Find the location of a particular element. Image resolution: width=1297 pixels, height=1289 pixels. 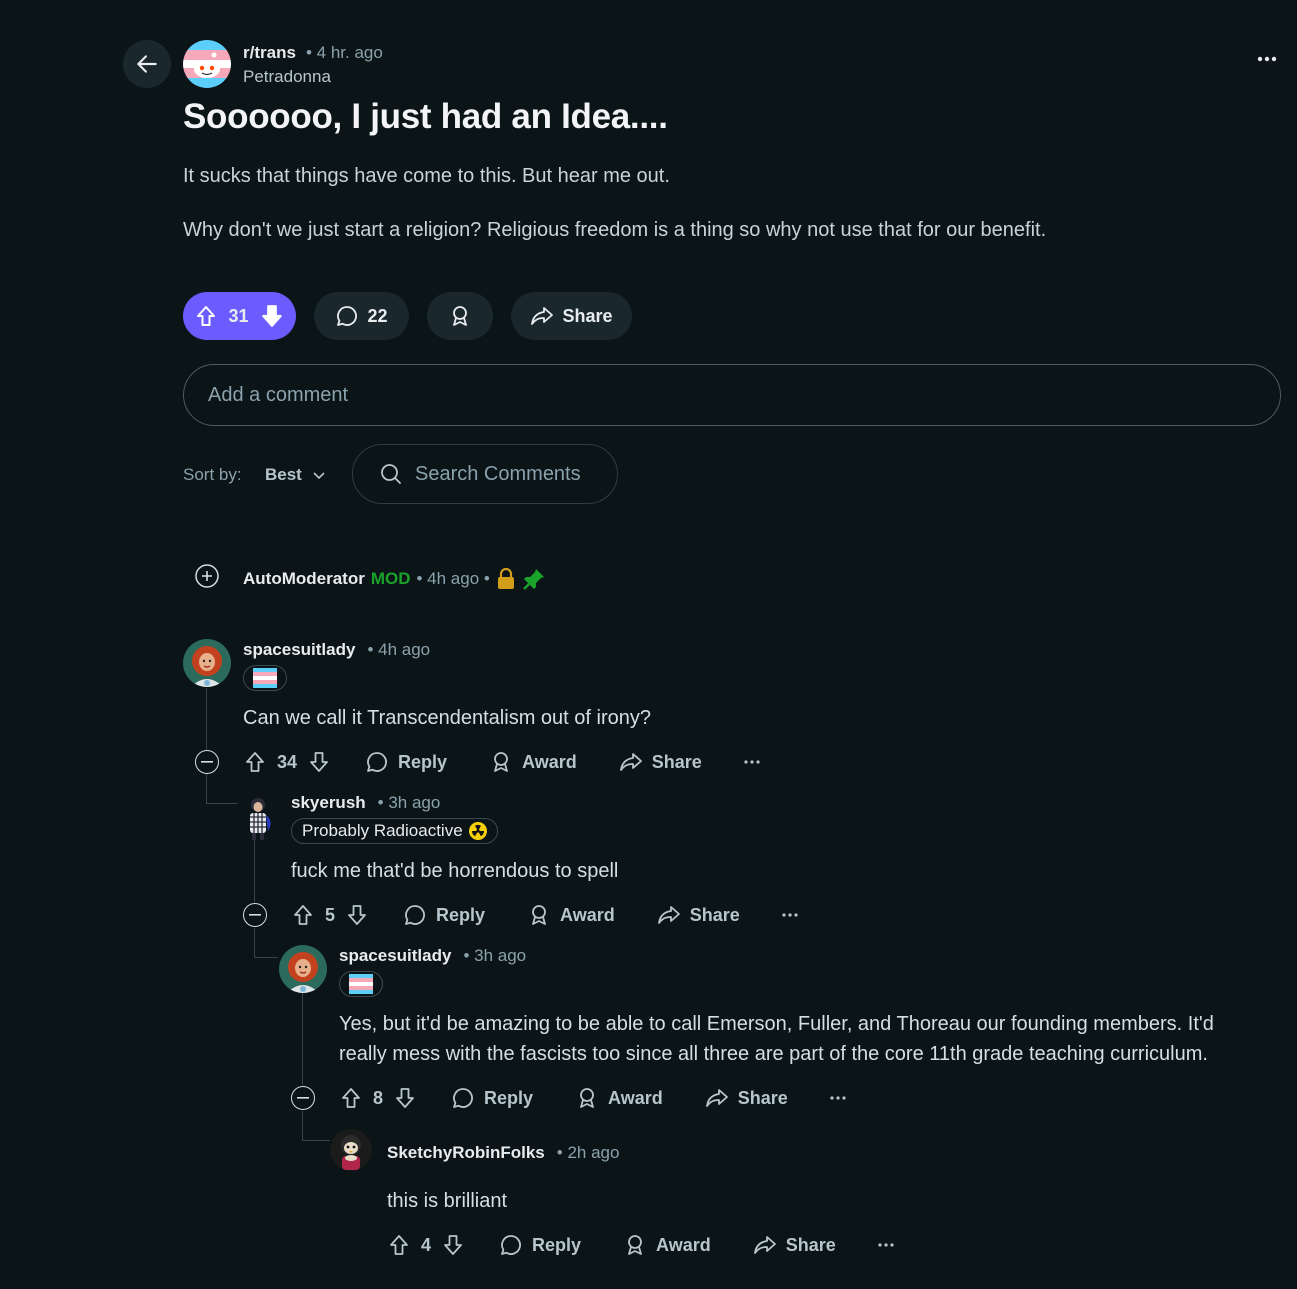

add-comment-input: Add a comment is located at coordinates (732, 395).